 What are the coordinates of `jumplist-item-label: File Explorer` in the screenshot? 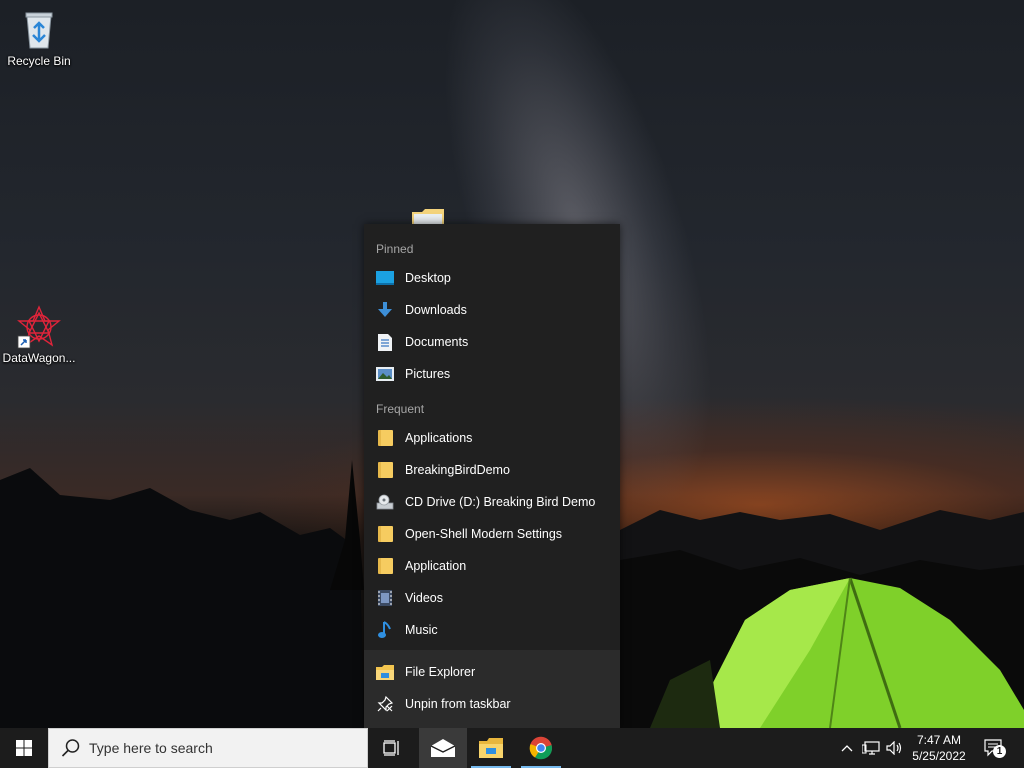 It's located at (440, 672).